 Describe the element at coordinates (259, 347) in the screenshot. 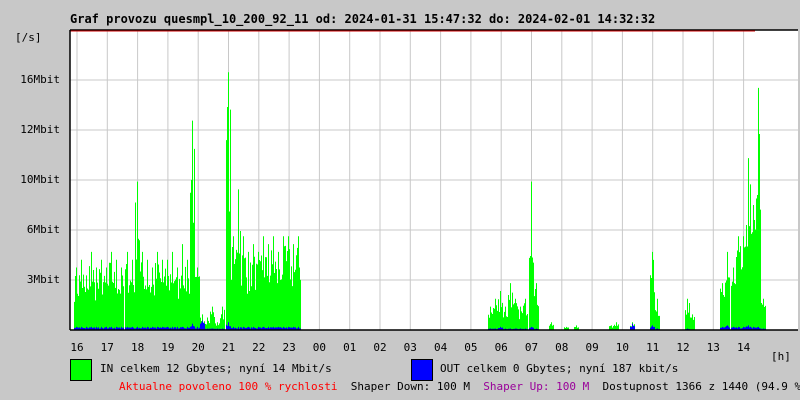

I see `x-tick-label: 22` at that location.